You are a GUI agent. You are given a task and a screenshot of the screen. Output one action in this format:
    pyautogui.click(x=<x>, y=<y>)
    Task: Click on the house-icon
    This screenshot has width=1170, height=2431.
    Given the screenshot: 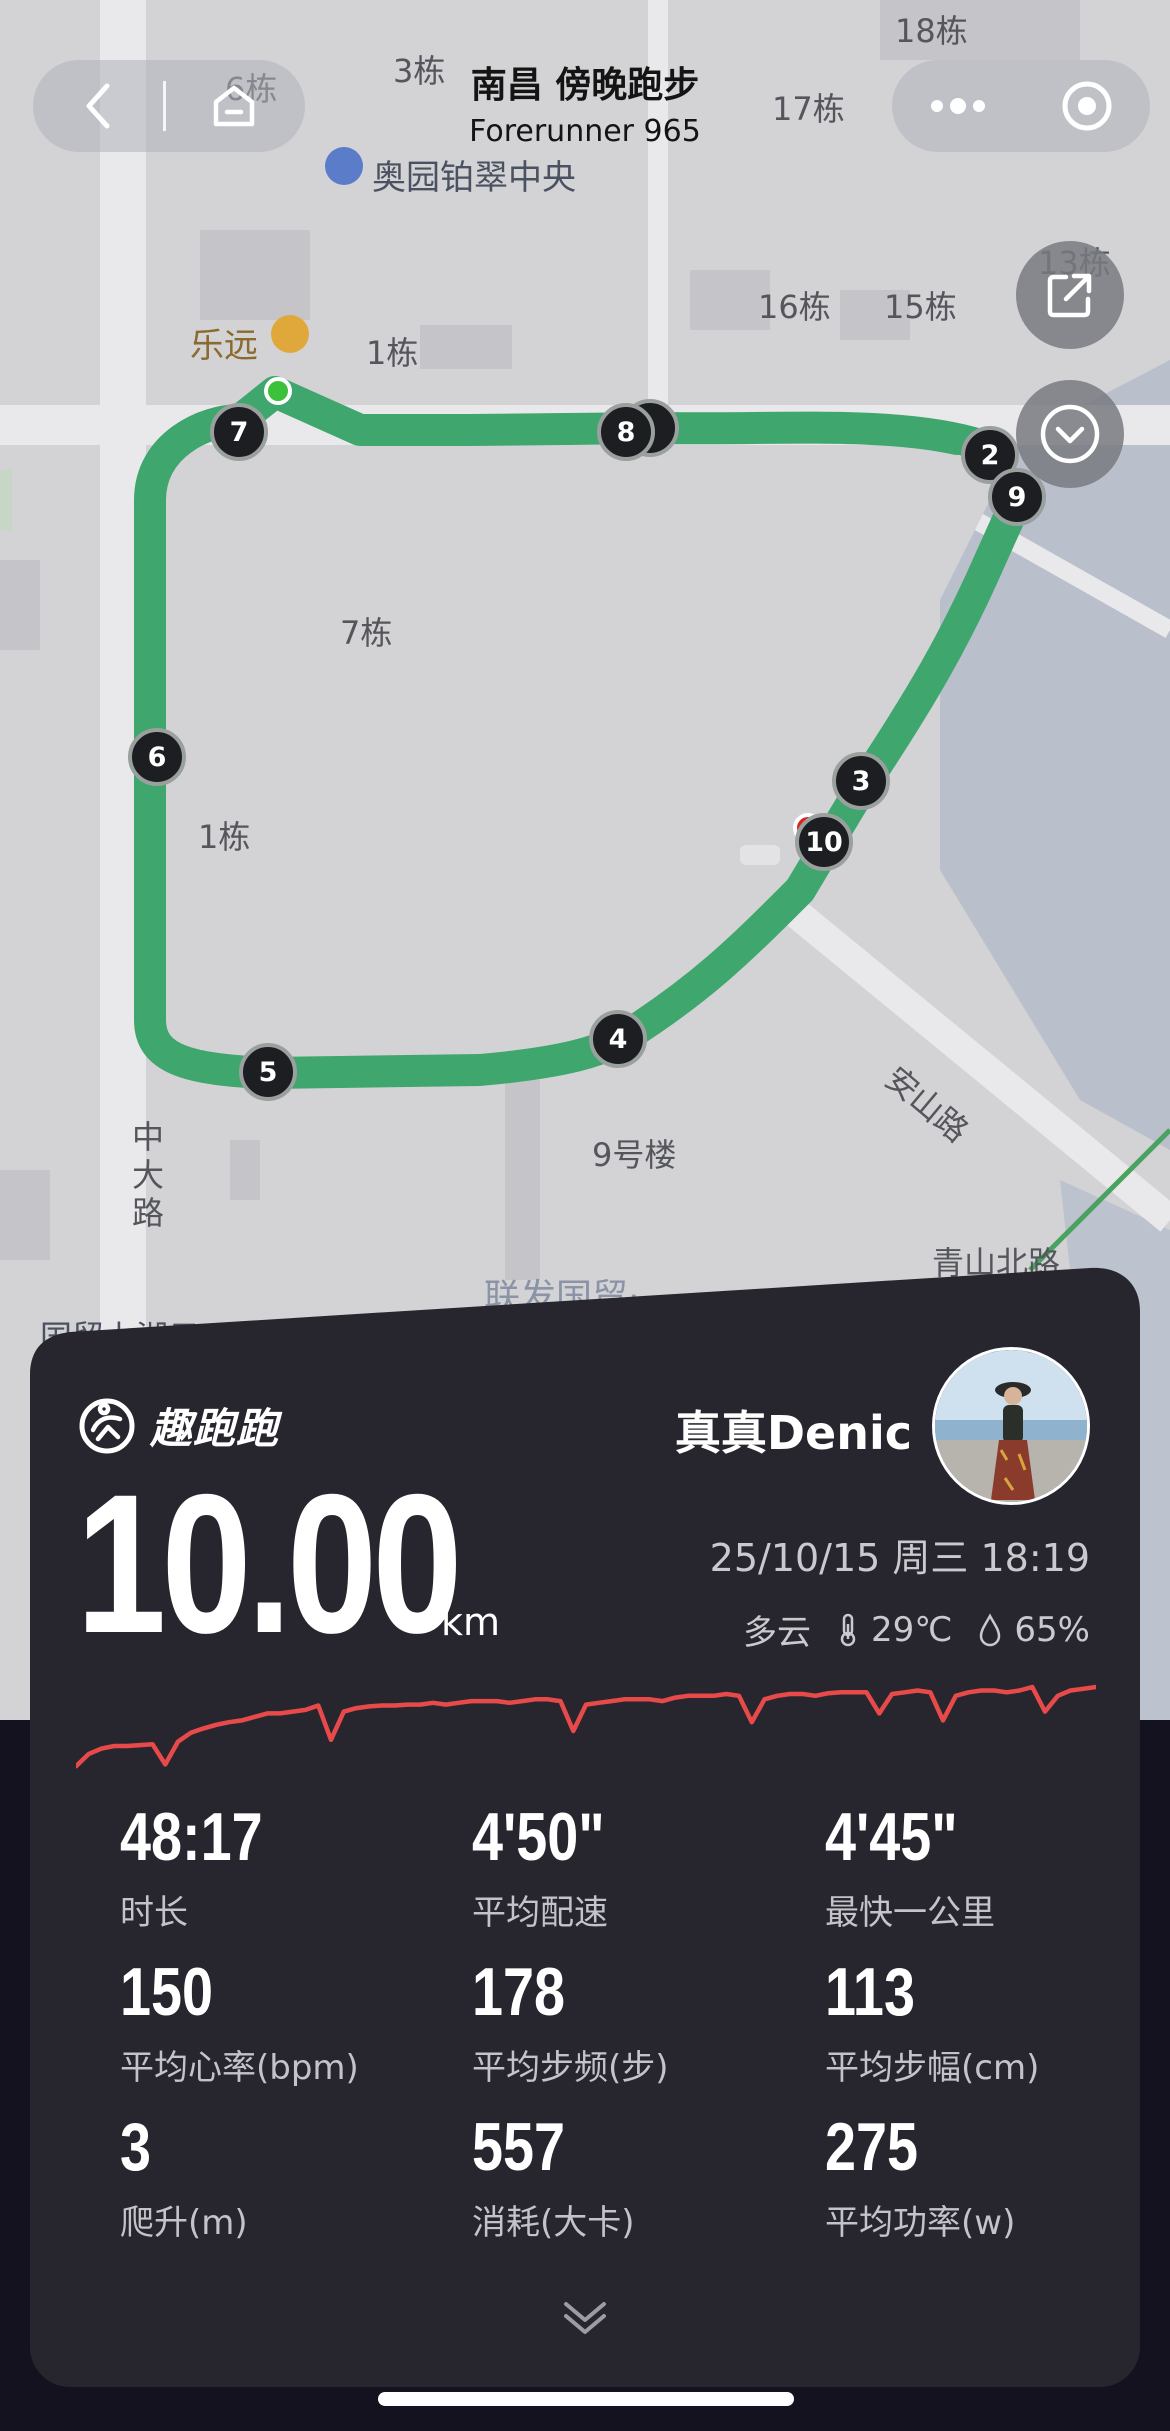 What is the action you would take?
    pyautogui.click(x=344, y=166)
    